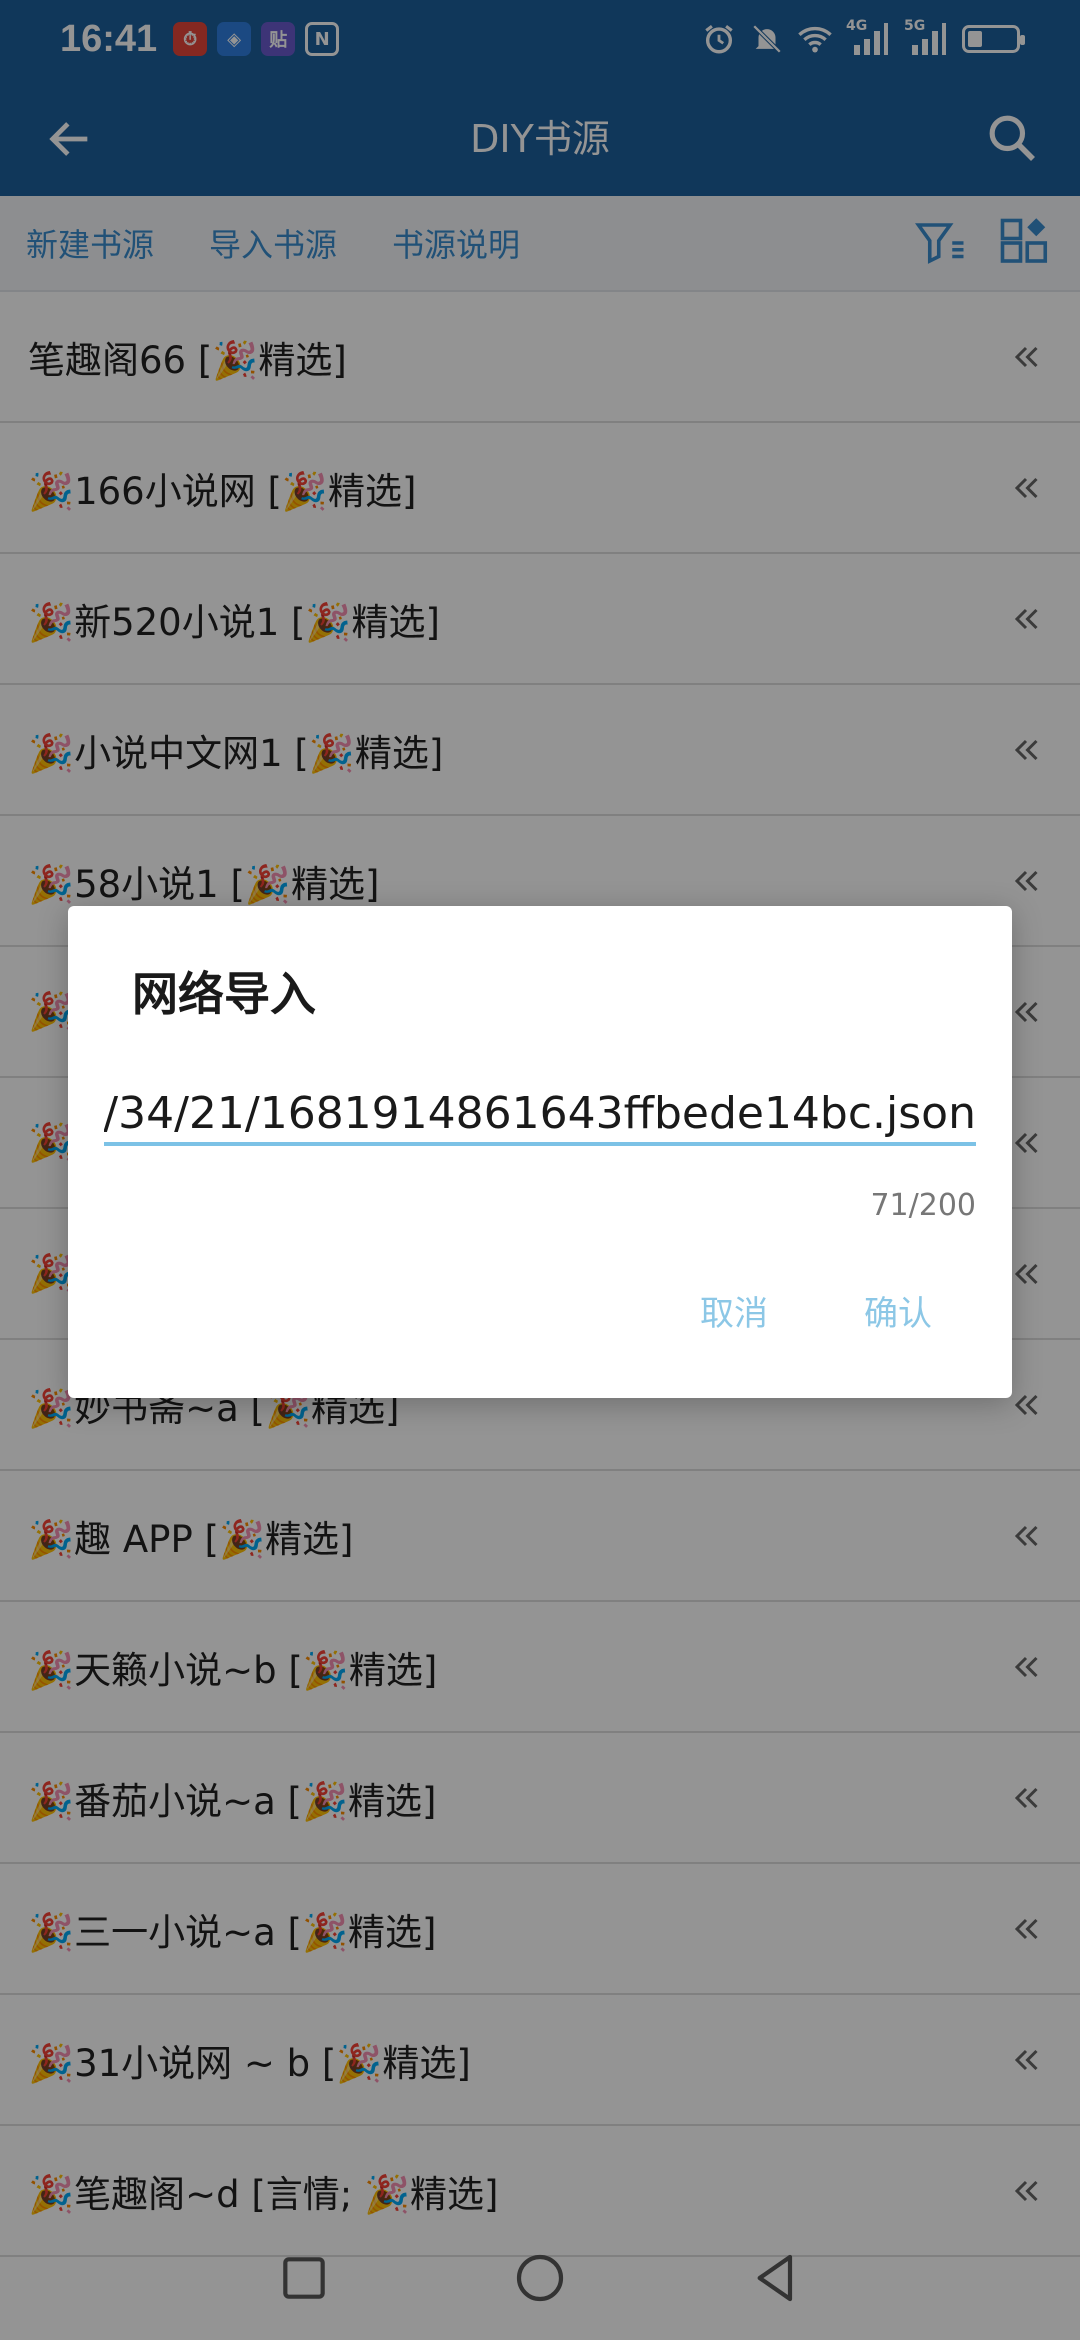 The image size is (1080, 2340). I want to click on back-triangle-icon, so click(776, 2278).